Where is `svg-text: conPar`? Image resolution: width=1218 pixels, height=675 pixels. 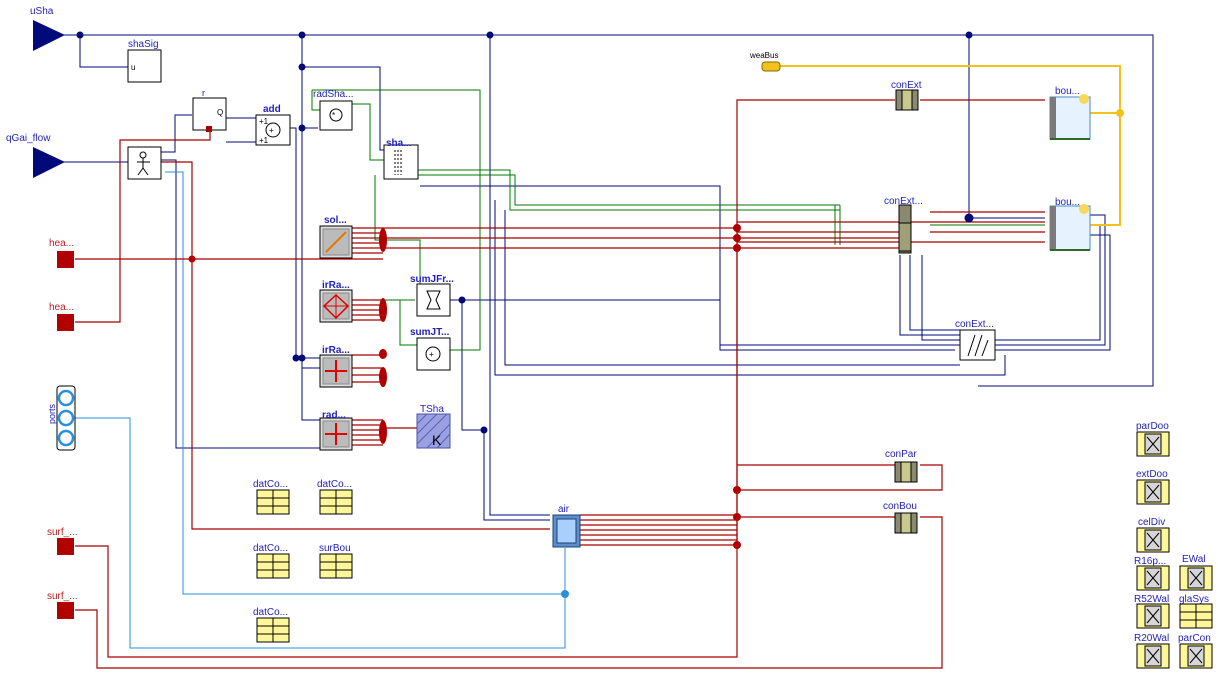
svg-text: conPar is located at coordinates (901, 454).